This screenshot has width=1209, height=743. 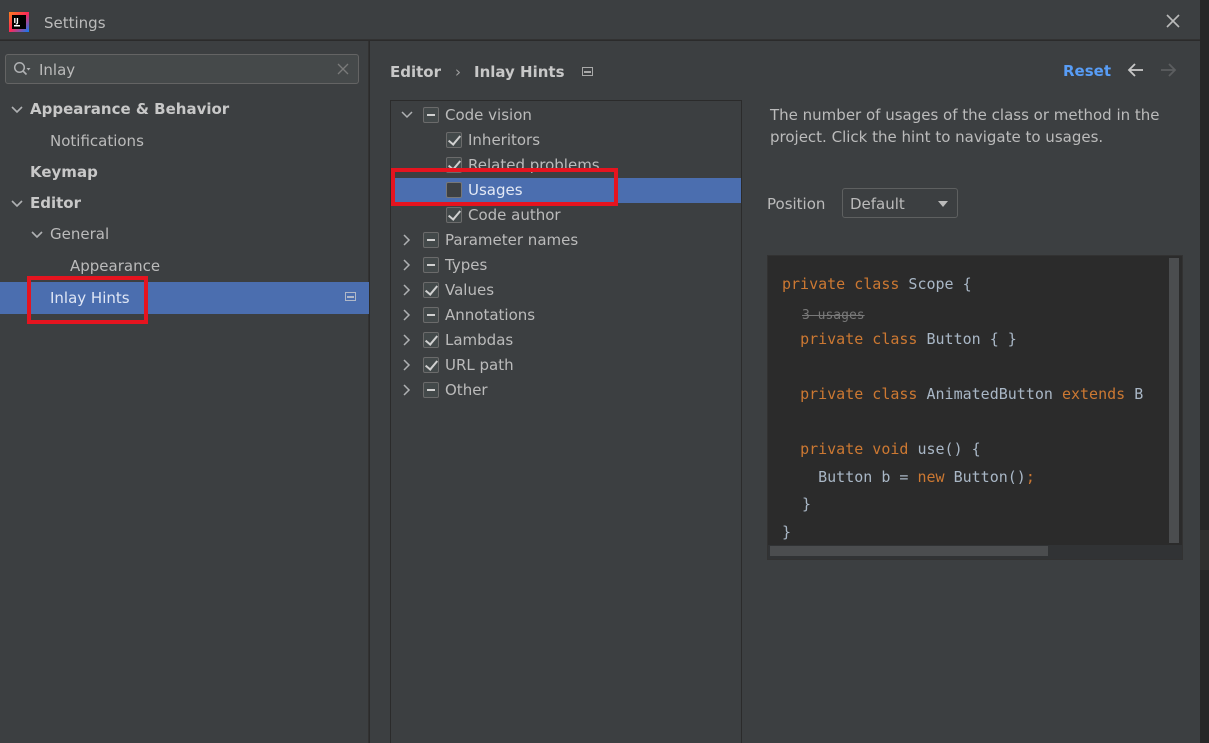 What do you see at coordinates (22, 69) in the screenshot?
I see `search-icon` at bounding box center [22, 69].